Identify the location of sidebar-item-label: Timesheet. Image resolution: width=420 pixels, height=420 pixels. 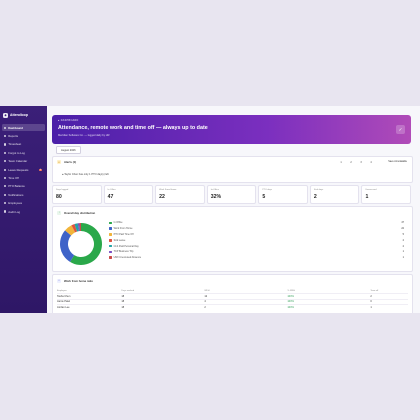
(15, 144).